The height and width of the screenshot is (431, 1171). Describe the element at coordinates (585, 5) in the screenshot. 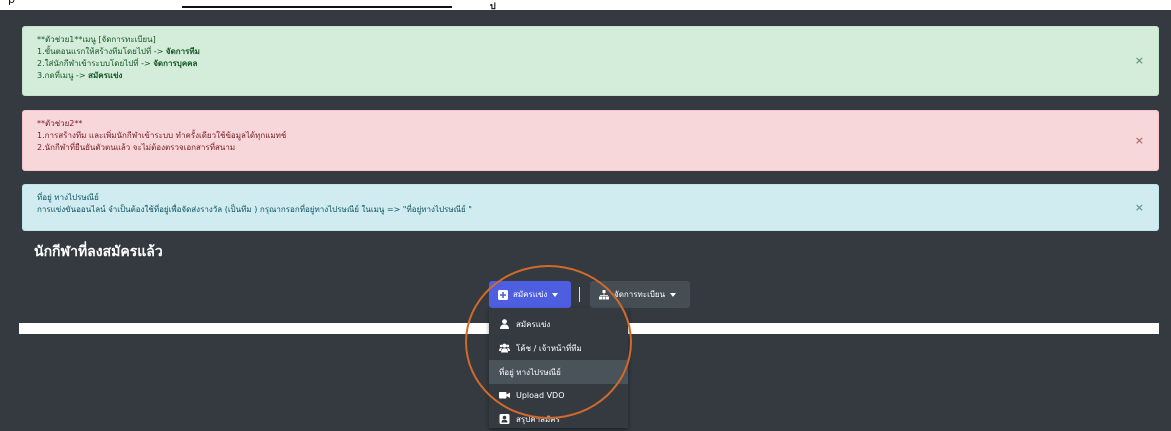

I see `top-strip: p ป` at that location.